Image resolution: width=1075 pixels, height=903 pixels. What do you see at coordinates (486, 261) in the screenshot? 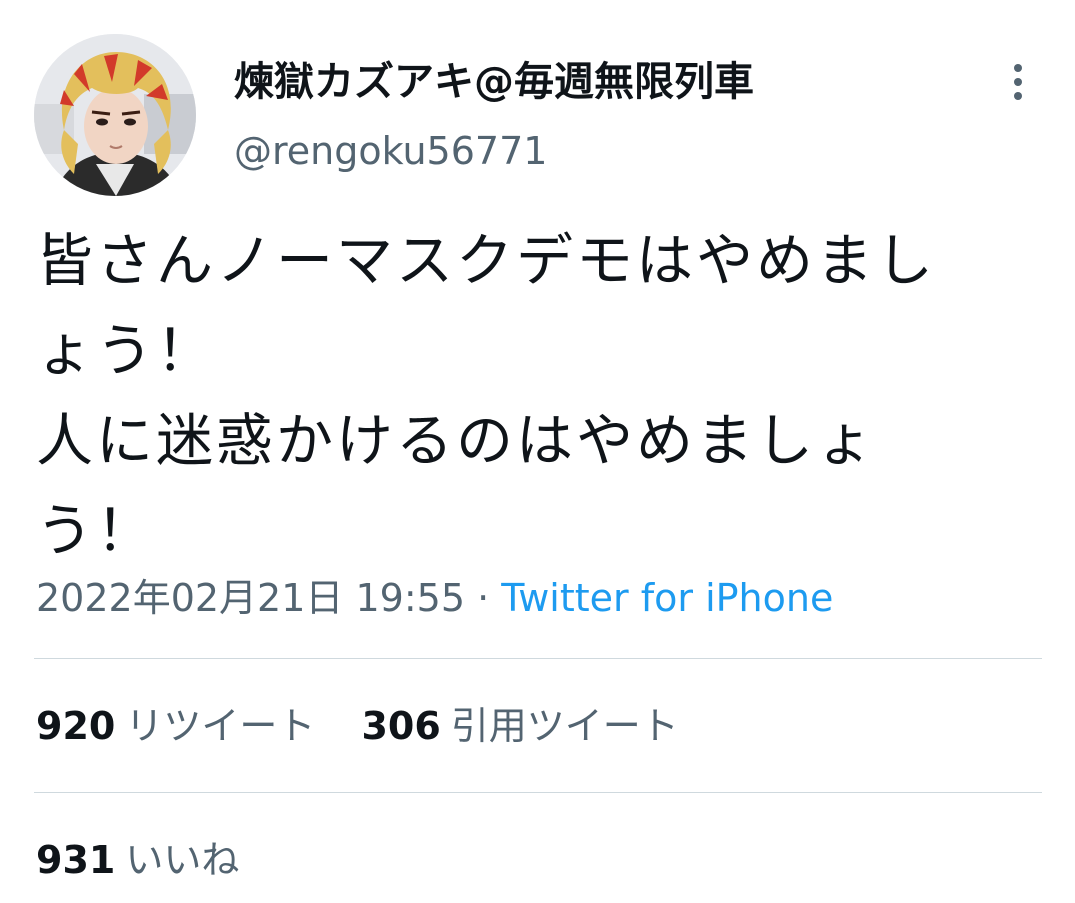
I see `tweet-text-line: 皆さんノーマスクデモはやめまし` at bounding box center [486, 261].